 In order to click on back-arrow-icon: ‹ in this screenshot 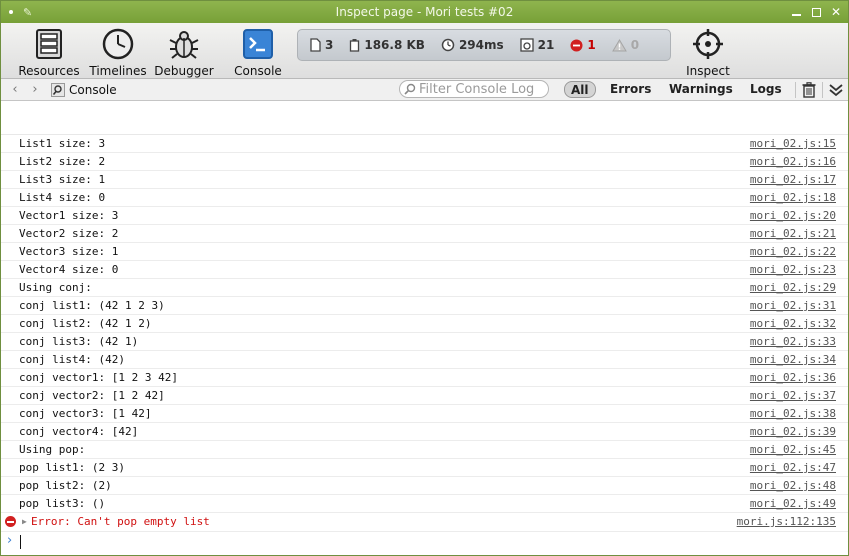, I will do `click(15, 89)`.